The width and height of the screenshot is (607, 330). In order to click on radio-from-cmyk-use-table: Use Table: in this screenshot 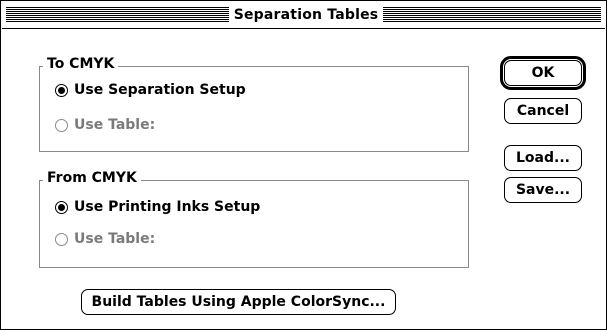, I will do `click(105, 239)`.